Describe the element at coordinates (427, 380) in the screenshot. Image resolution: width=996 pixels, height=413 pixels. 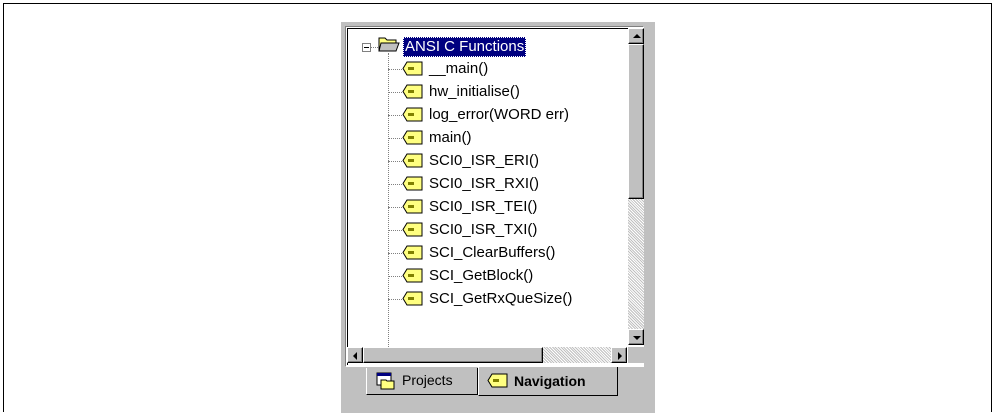
I see `tab-projects-label: Projects` at that location.